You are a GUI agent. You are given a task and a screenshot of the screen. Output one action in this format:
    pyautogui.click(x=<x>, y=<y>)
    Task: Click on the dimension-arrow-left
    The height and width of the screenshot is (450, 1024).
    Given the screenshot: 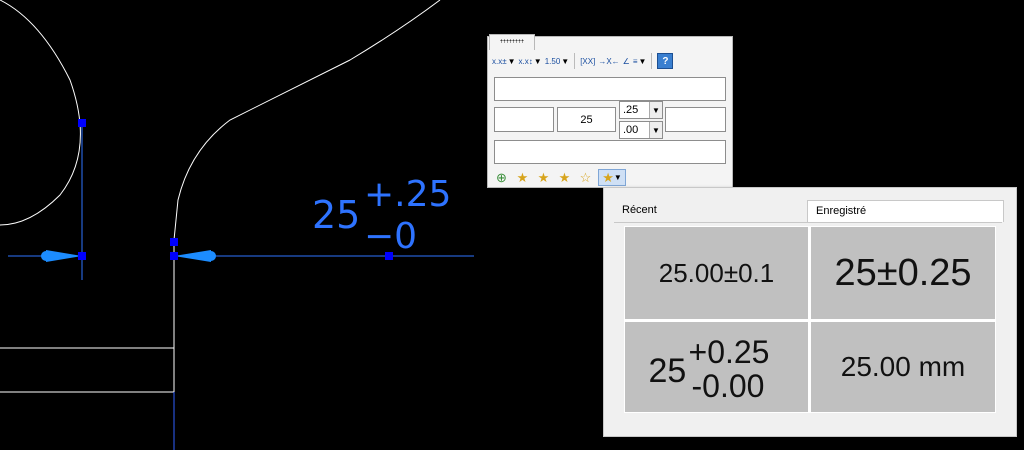 What is the action you would take?
    pyautogui.click(x=64, y=256)
    